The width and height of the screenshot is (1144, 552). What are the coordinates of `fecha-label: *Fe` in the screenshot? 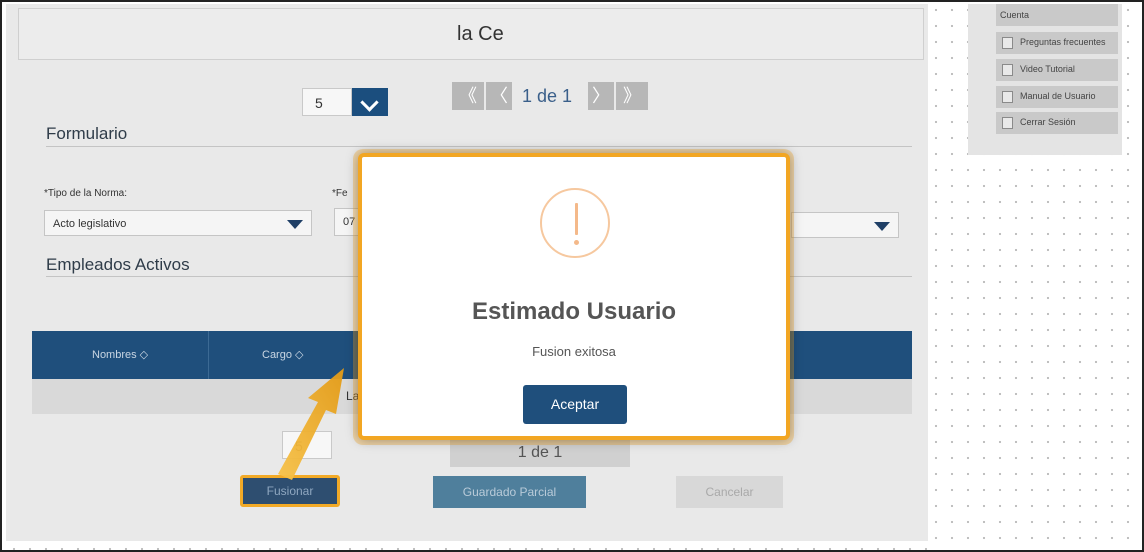 It's located at (340, 193).